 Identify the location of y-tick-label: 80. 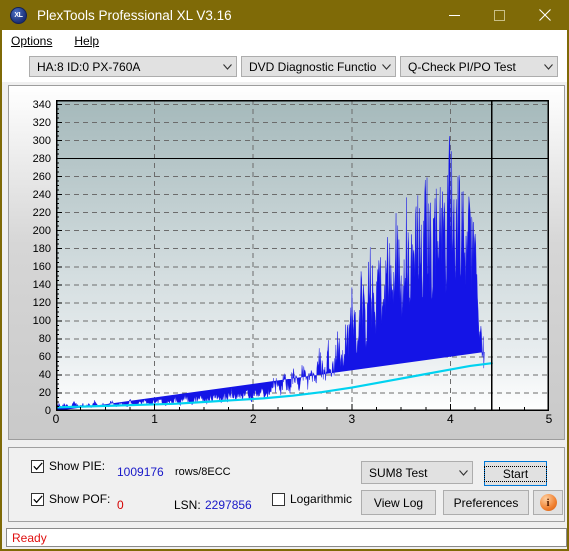
(44, 338).